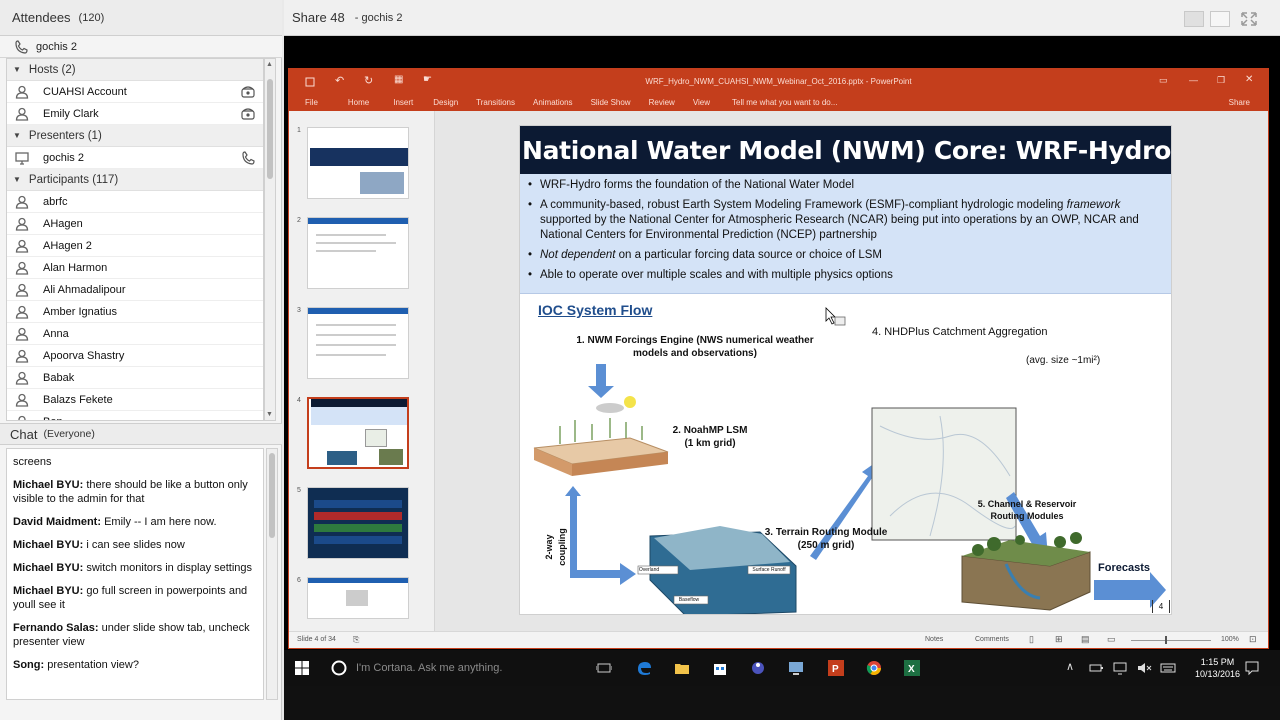 This screenshot has width=1280, height=720. Describe the element at coordinates (135, 158) in the screenshot. I see `presenter-row: gochis 2` at that location.